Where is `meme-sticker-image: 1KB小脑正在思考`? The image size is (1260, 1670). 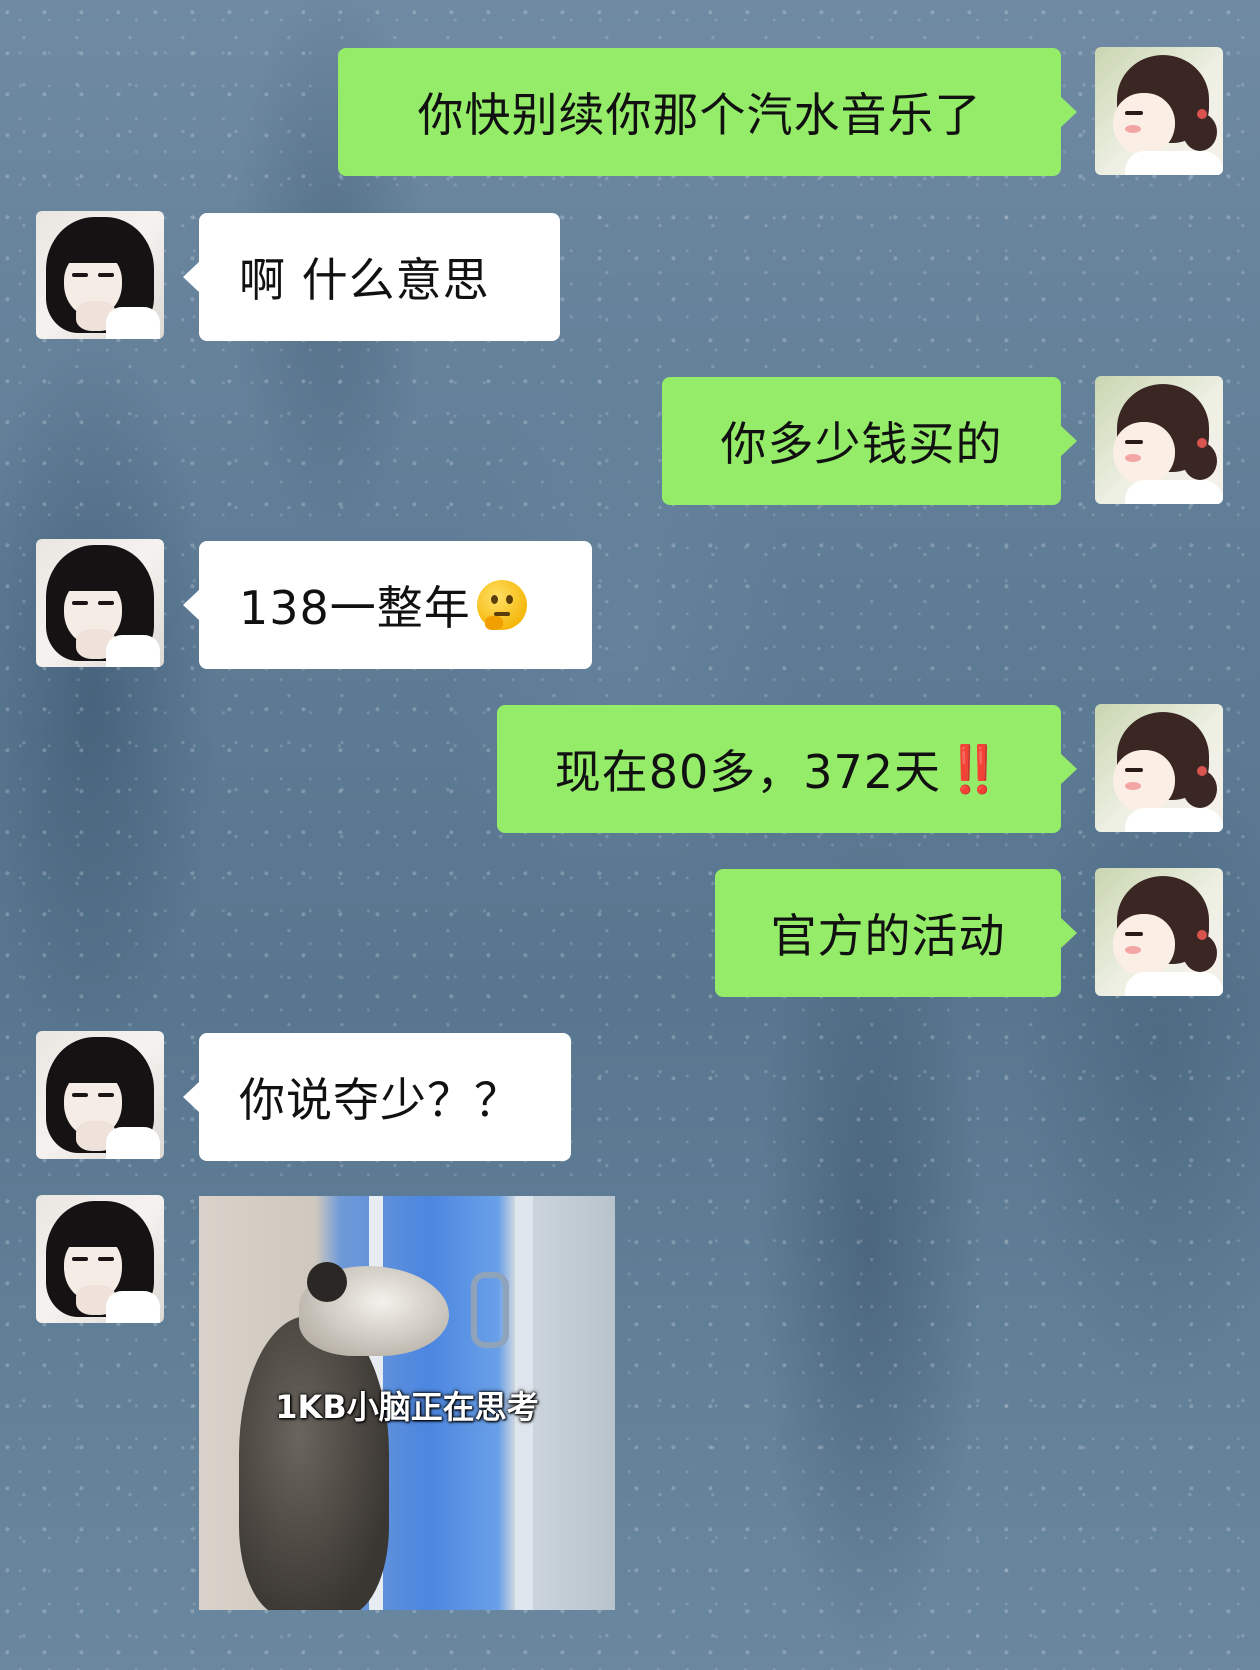
meme-sticker-image: 1KB小脑正在思考 is located at coordinates (407, 1403).